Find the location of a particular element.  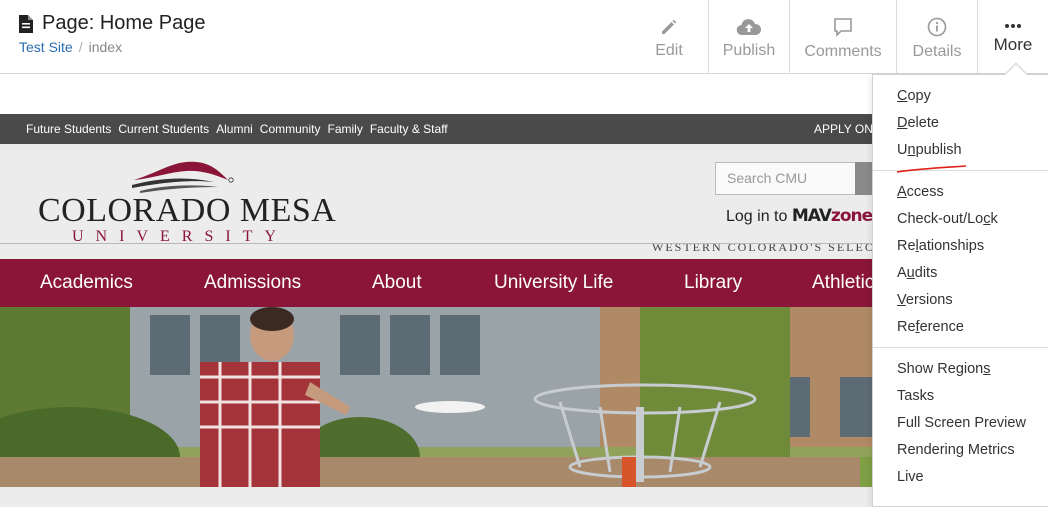

utility-link: Alumni is located at coordinates (234, 129).